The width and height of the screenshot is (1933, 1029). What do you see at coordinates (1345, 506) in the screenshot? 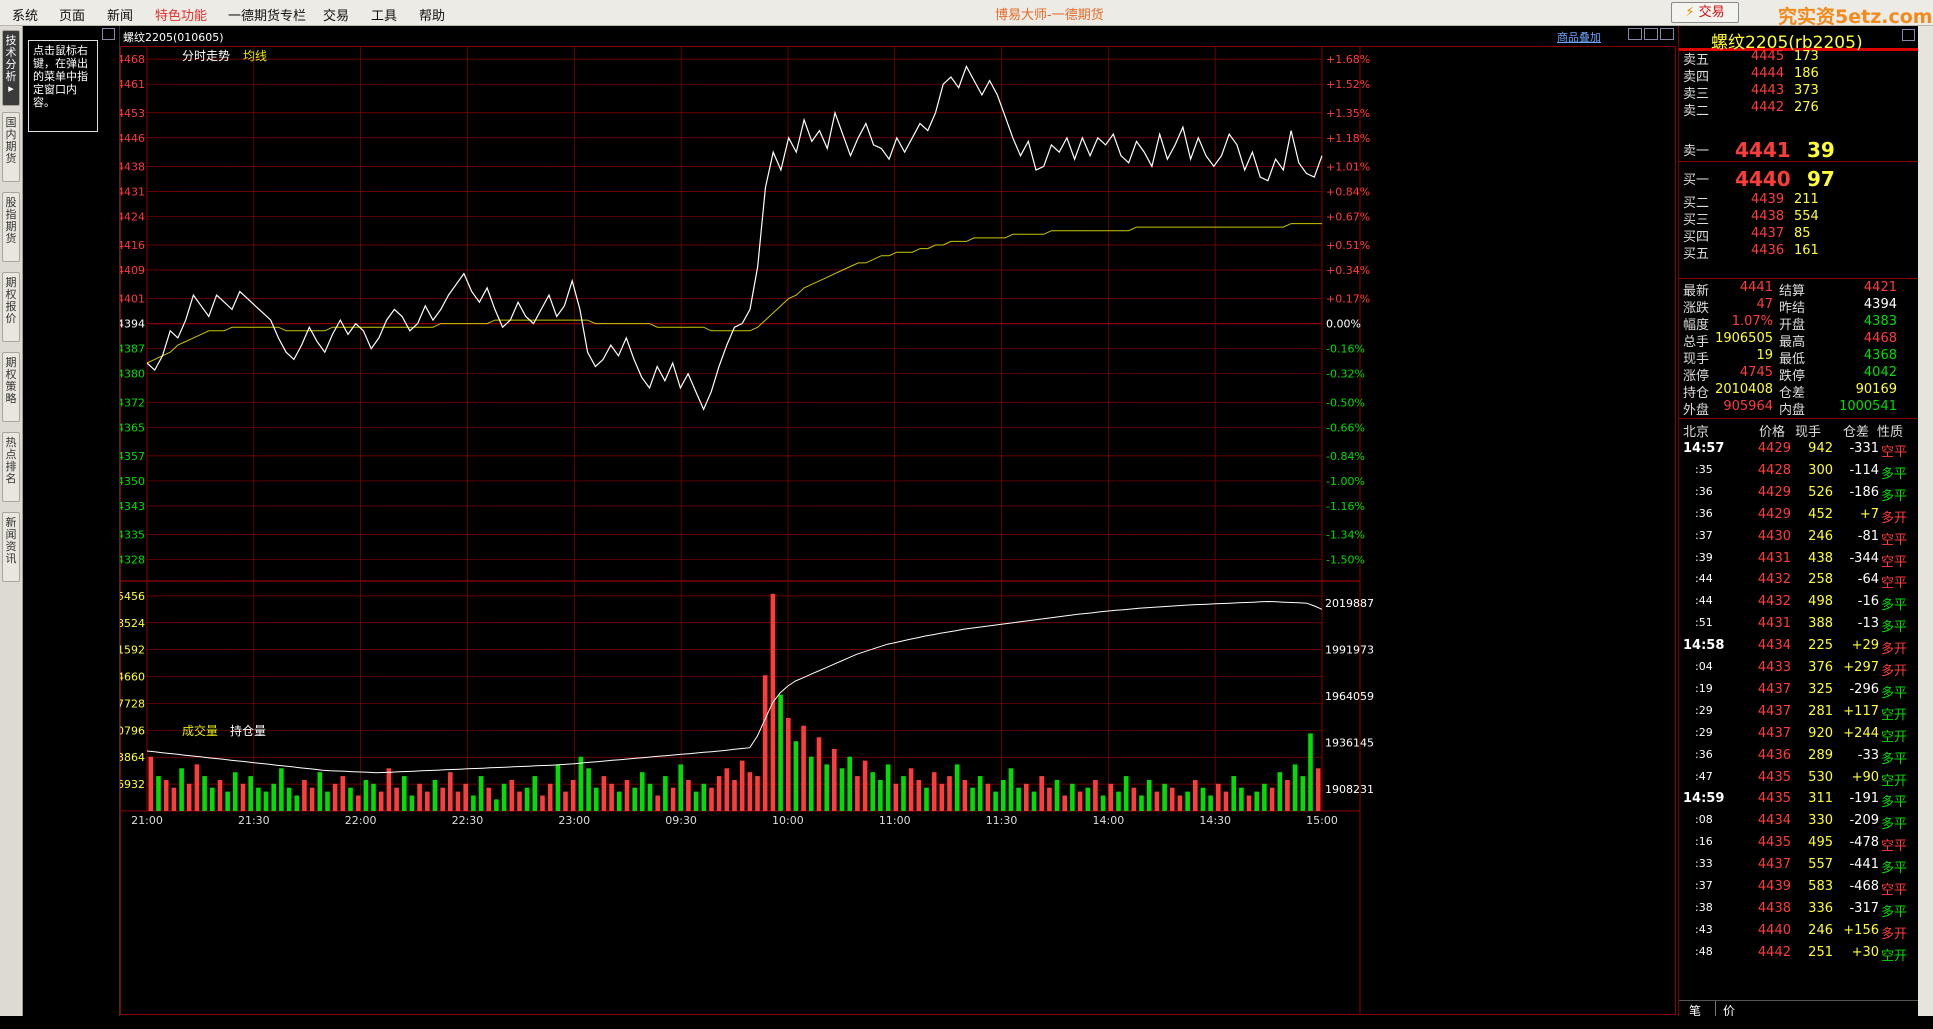
I see `pct-tick-label: -1.16%` at bounding box center [1345, 506].